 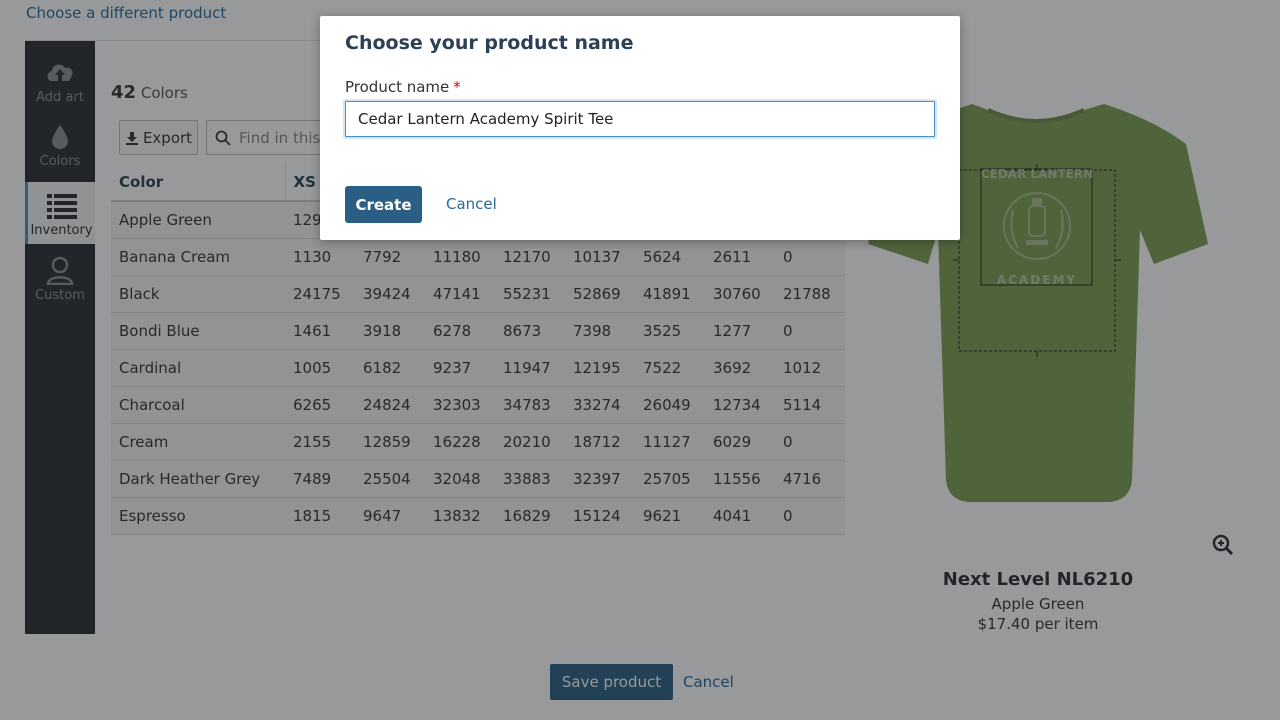 What do you see at coordinates (457, 87) in the screenshot?
I see `required-asterisk: *` at bounding box center [457, 87].